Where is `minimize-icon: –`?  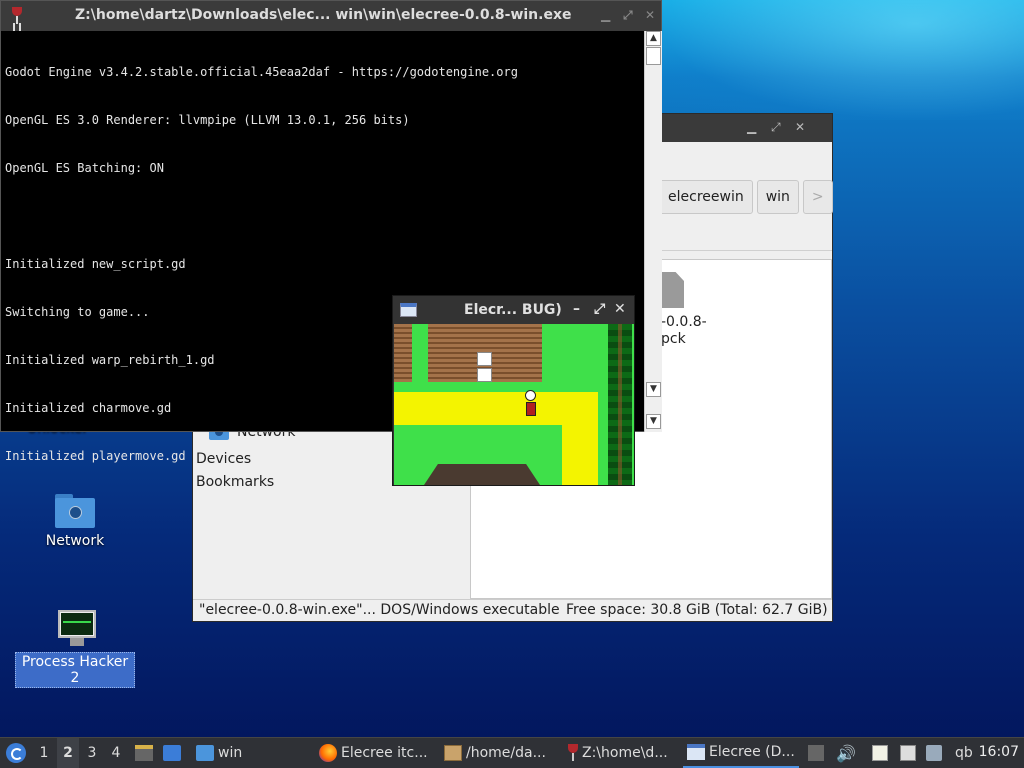 minimize-icon: – is located at coordinates (576, 309).